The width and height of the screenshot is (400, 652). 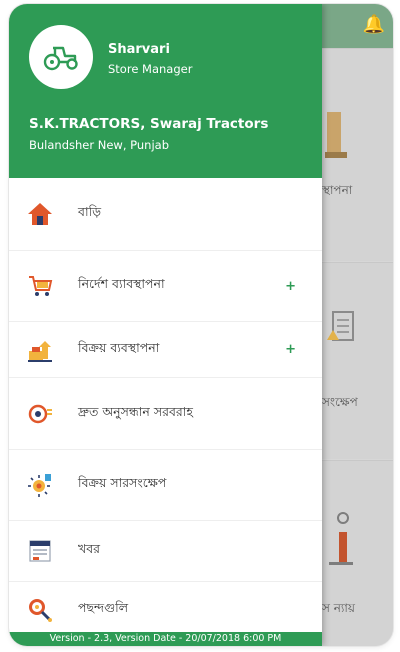 I want to click on menu-label: বাড়ি, so click(x=90, y=211).